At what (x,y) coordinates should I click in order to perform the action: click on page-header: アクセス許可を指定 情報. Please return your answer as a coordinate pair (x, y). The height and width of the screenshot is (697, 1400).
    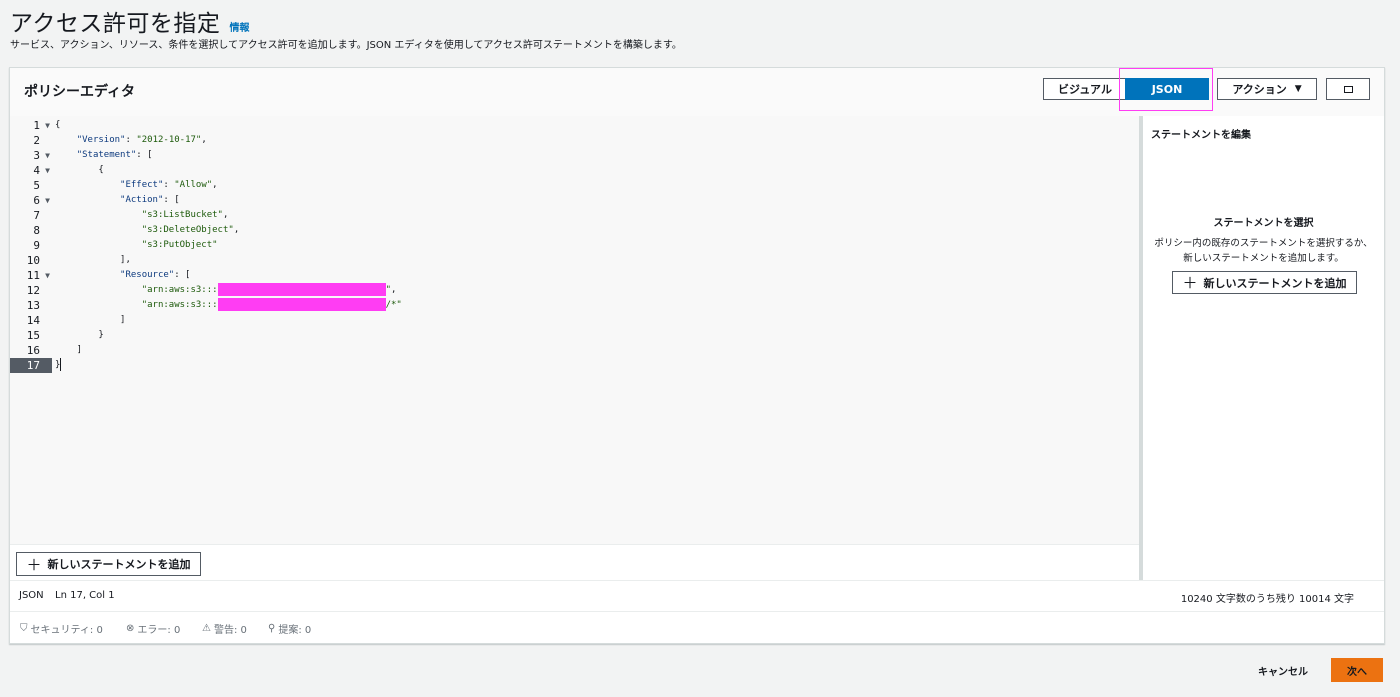
    Looking at the image, I should click on (129, 21).